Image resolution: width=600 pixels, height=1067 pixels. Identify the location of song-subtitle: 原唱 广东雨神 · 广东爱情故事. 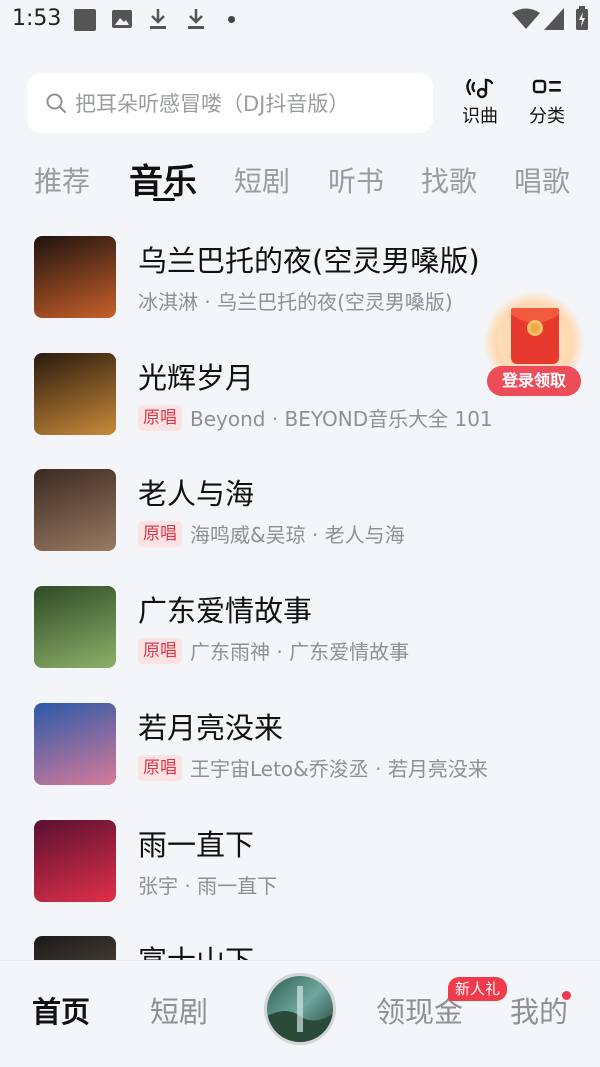
(273, 650).